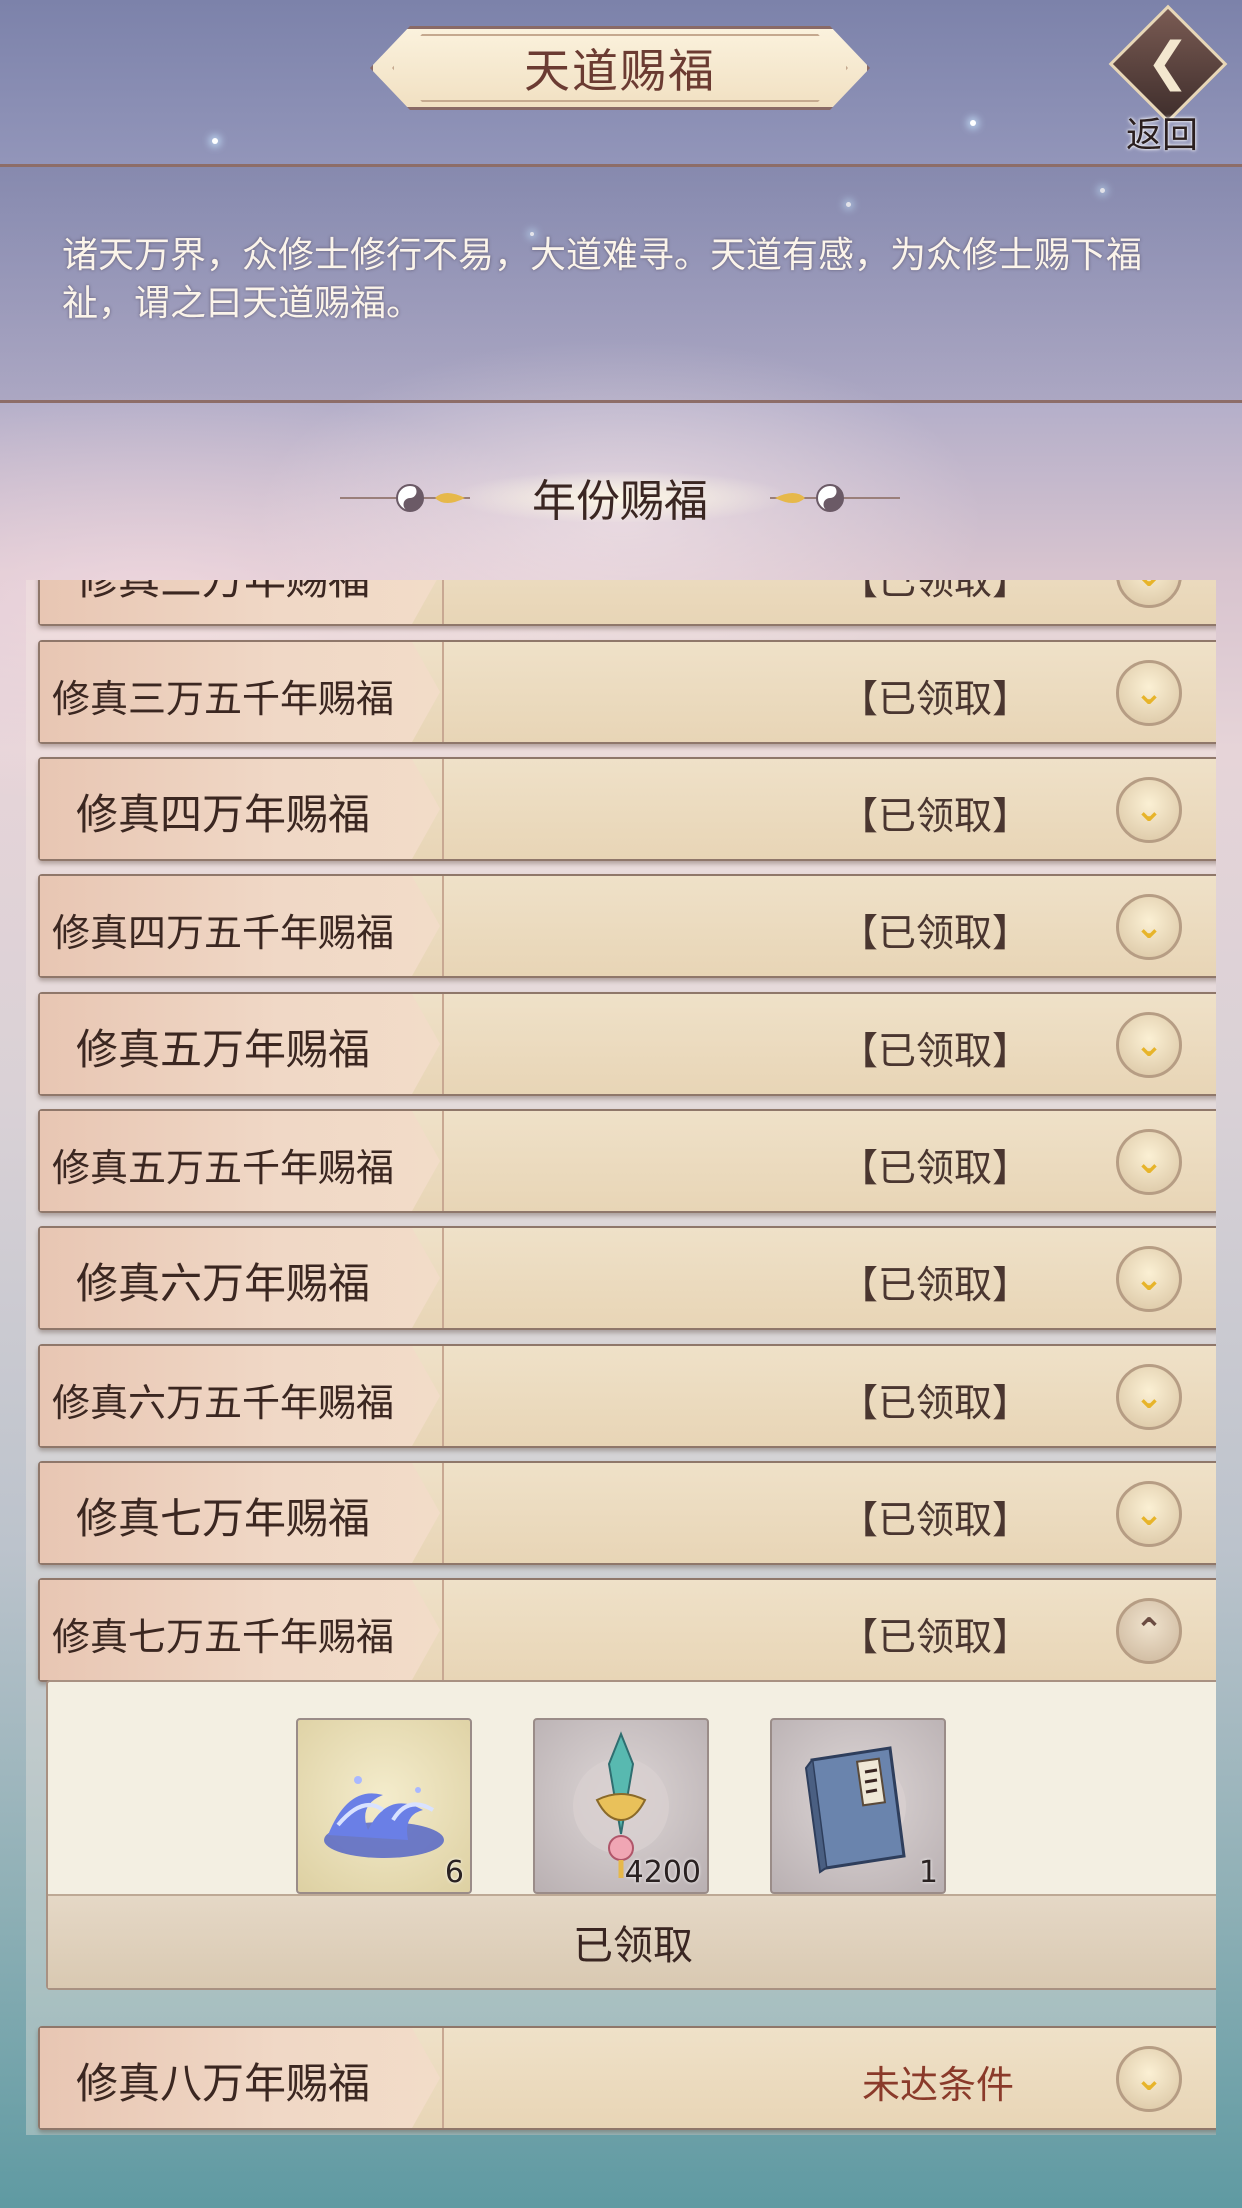 The height and width of the screenshot is (2208, 1242). I want to click on reward-row: 修真八万年赐福 未达条件 ⌄, so click(627, 2078).